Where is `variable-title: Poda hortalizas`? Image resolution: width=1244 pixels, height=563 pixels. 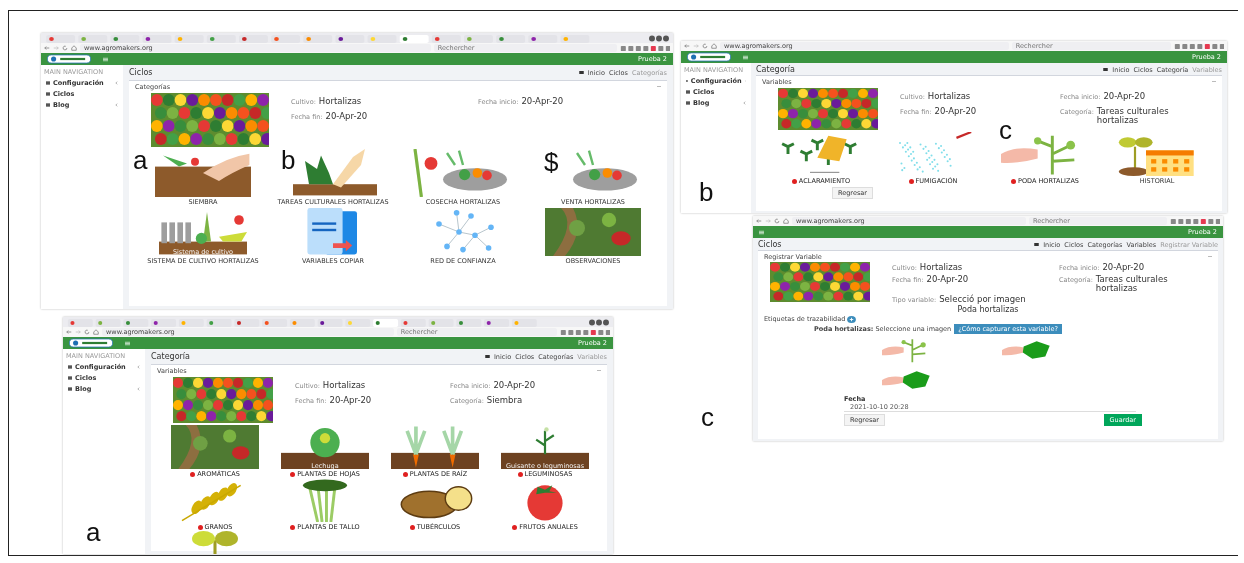 variable-title: Poda hortalizas is located at coordinates (988, 309).